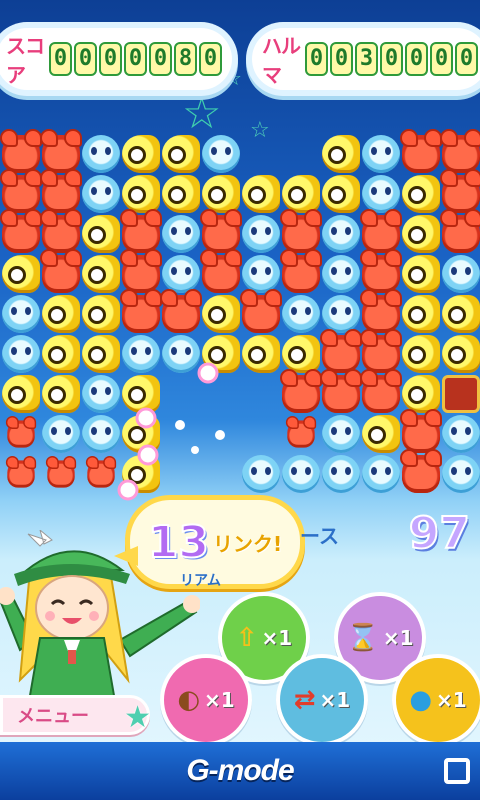 Image resolution: width=480 pixels, height=800 pixels. I want to click on treasure-chest-icon, so click(461, 394).